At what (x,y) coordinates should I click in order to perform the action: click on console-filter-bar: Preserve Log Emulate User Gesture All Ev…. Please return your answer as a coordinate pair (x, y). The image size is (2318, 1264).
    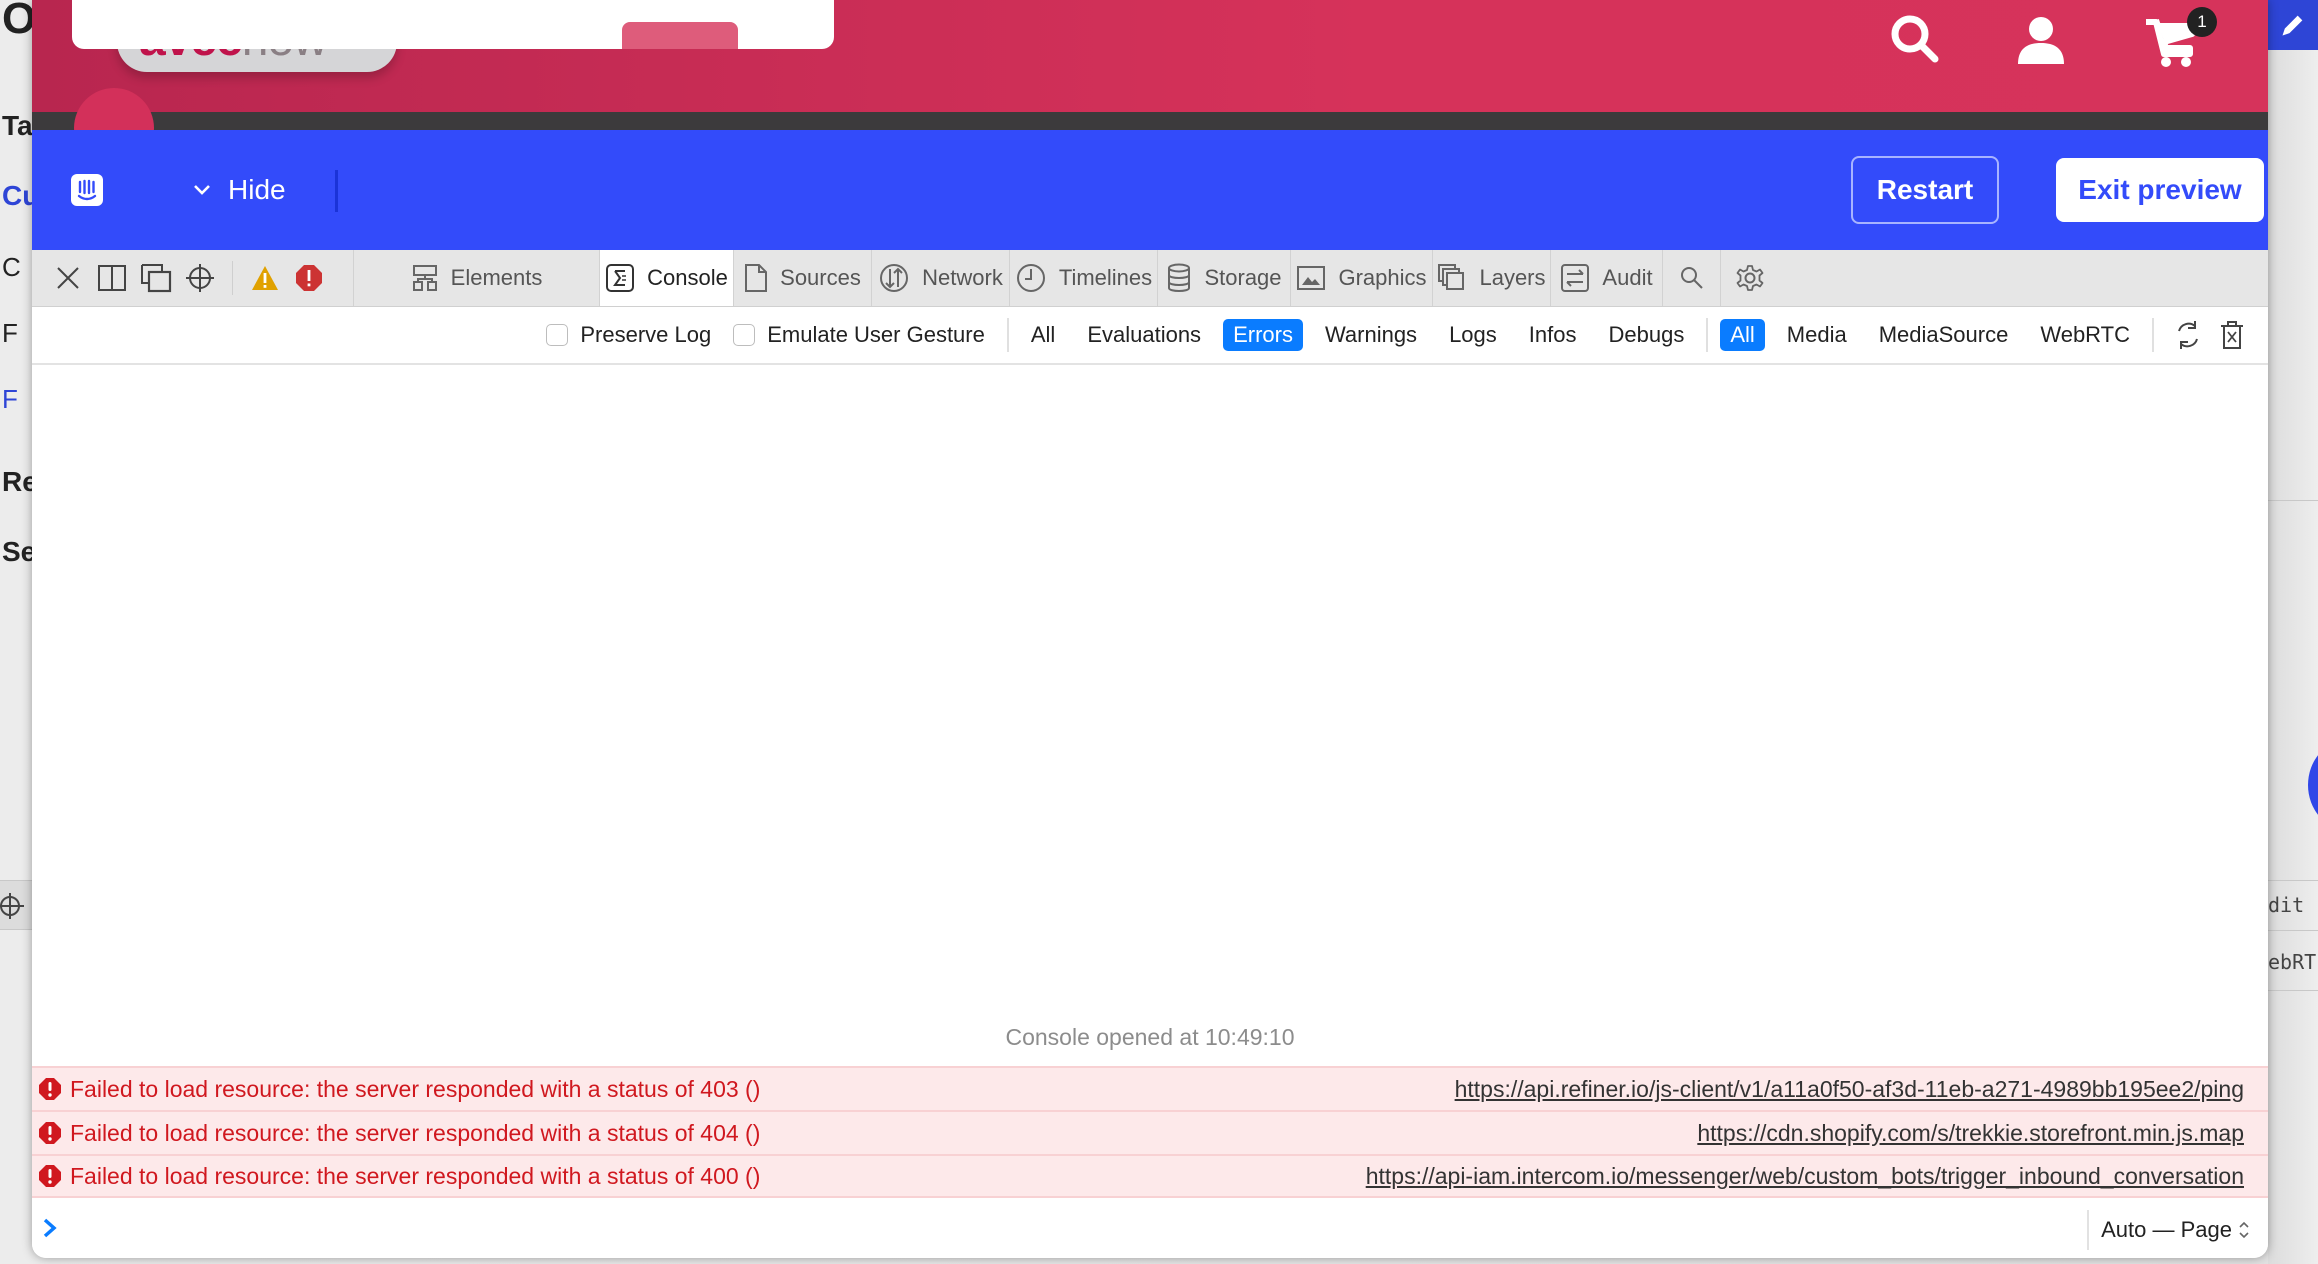
    Looking at the image, I should click on (1150, 336).